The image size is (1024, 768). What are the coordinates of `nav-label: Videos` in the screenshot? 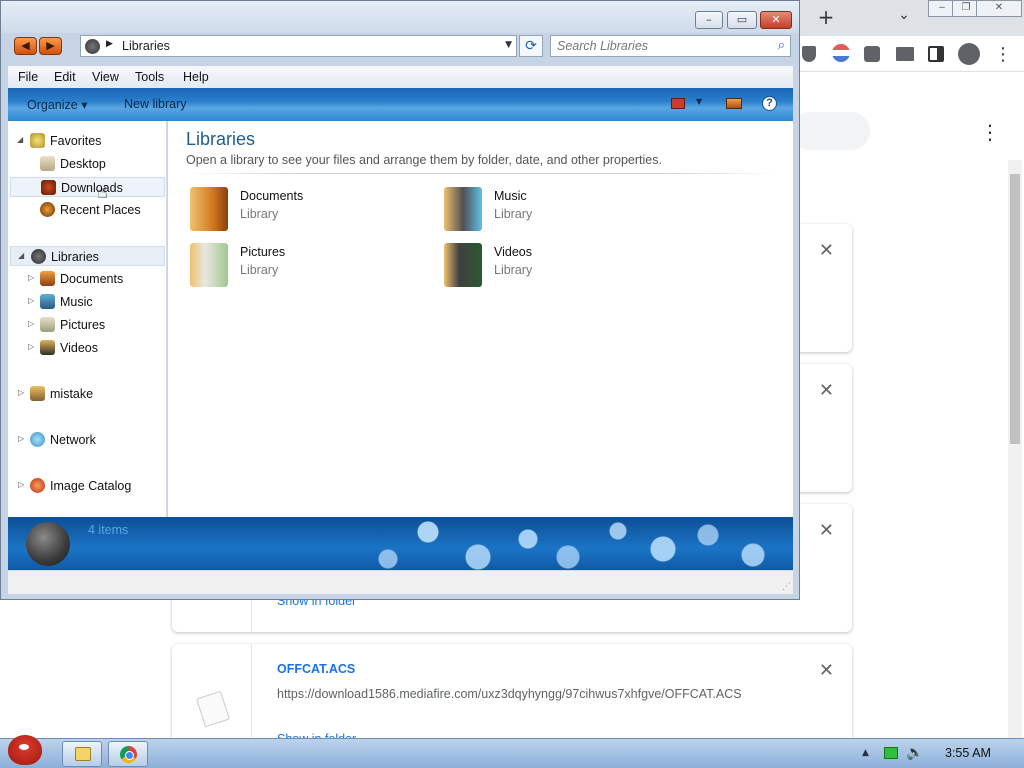 It's located at (79, 348).